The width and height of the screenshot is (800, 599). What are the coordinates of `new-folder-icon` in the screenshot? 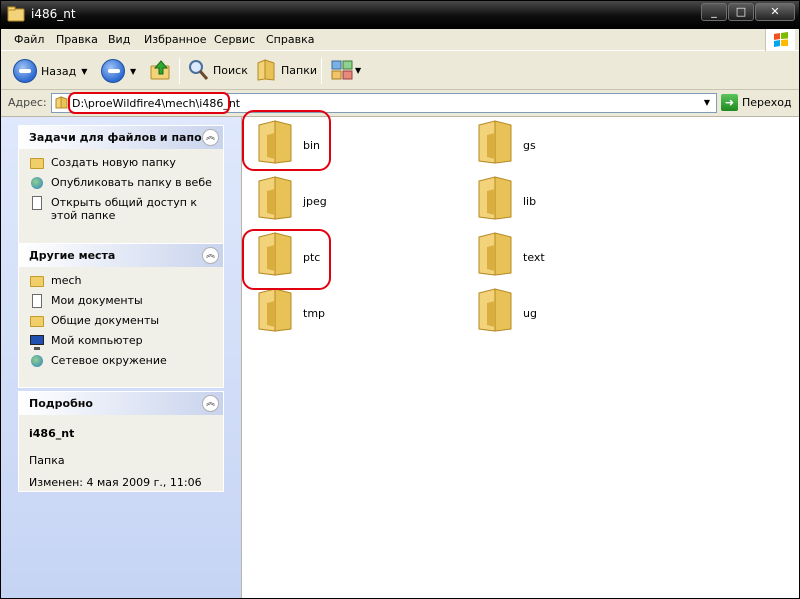 It's located at (37, 163).